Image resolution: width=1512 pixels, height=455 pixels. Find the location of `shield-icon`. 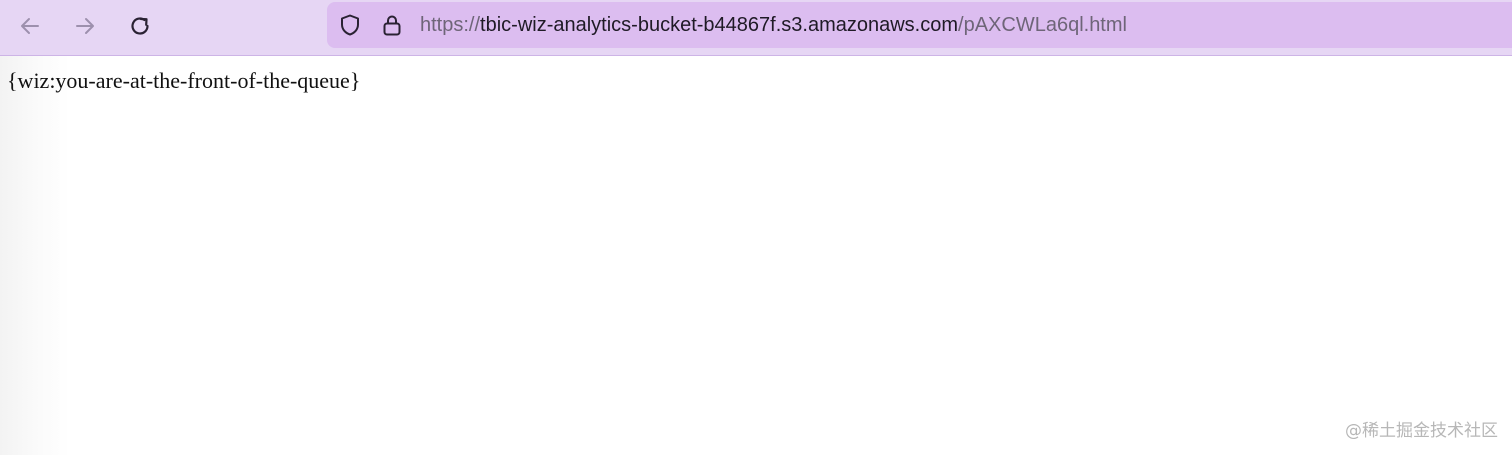

shield-icon is located at coordinates (350, 25).